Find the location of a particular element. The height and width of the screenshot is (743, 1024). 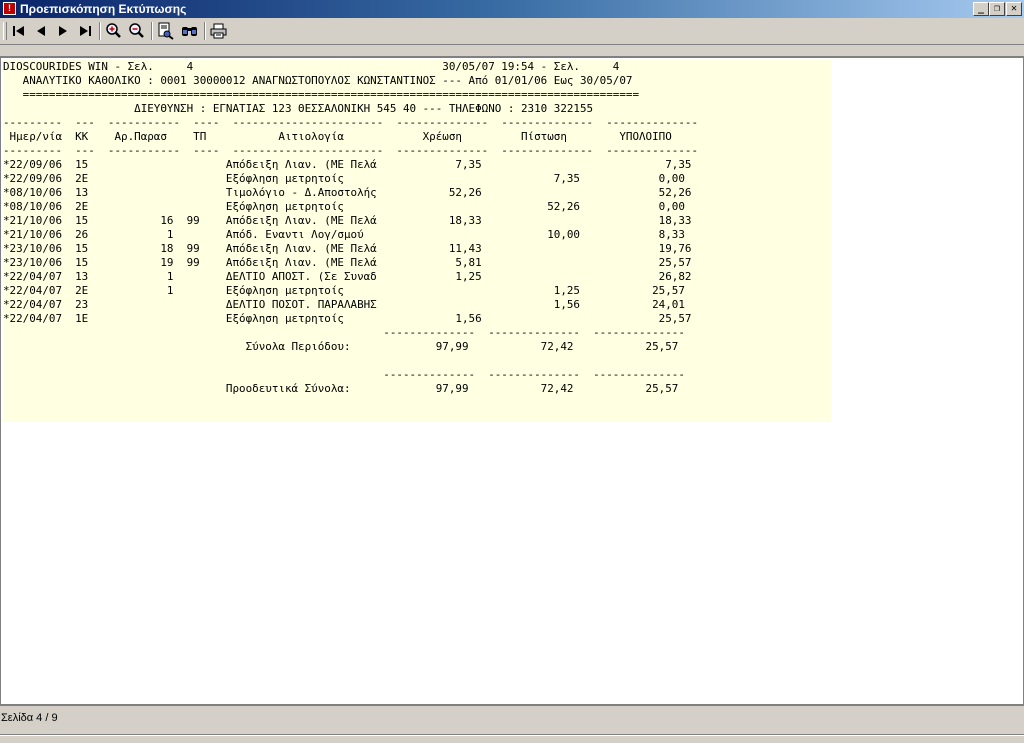

status-divider is located at coordinates (512, 735).